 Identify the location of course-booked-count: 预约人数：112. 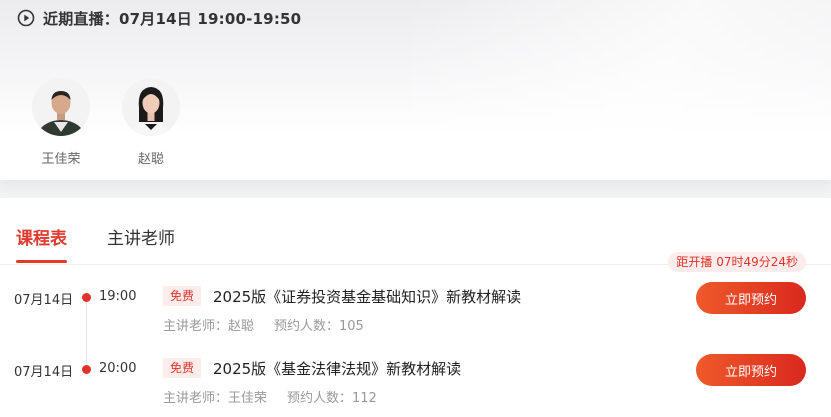
(332, 398).